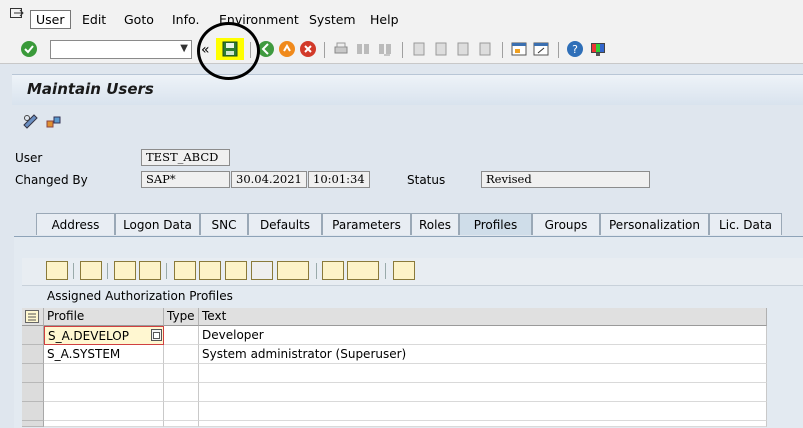 The height and width of the screenshot is (428, 803). Describe the element at coordinates (184, 48) in the screenshot. I see `dropdown-arrow-icon: ▼` at that location.